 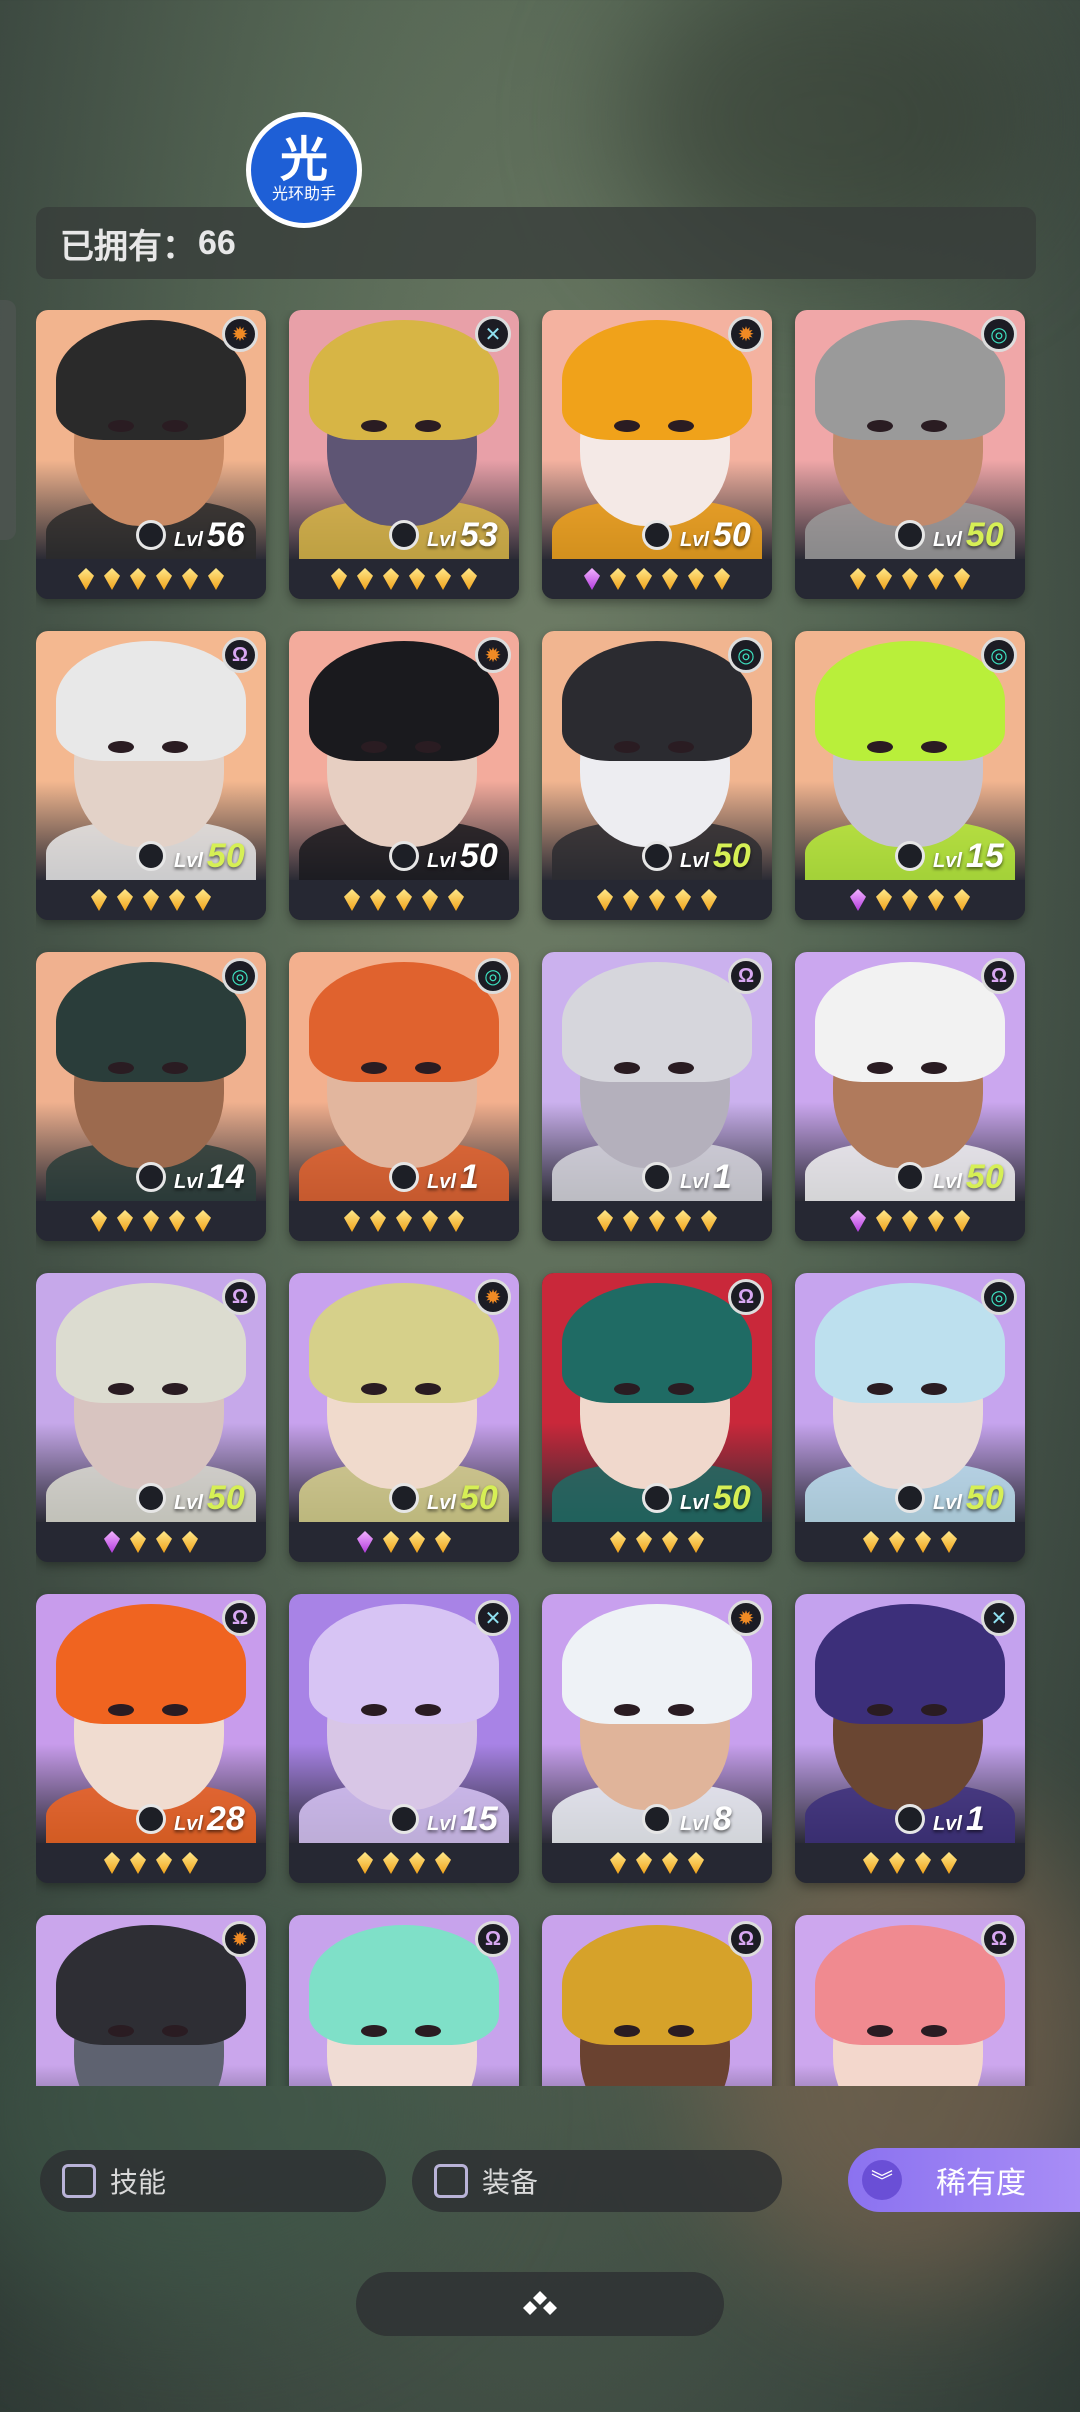 I want to click on level-number: 8, so click(x=722, y=1818).